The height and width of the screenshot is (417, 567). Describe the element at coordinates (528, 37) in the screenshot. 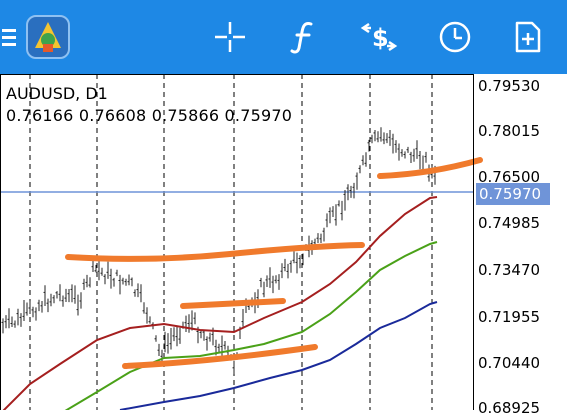

I see `new-order-icon` at that location.